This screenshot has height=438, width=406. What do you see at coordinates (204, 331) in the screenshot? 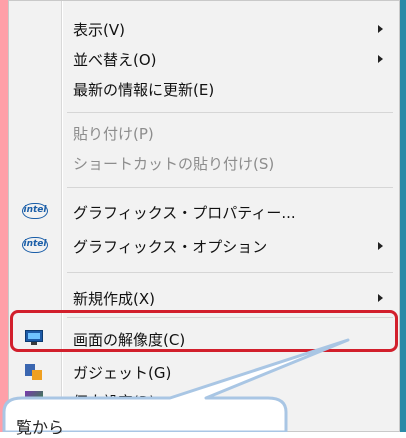
I see `highlight-box` at bounding box center [204, 331].